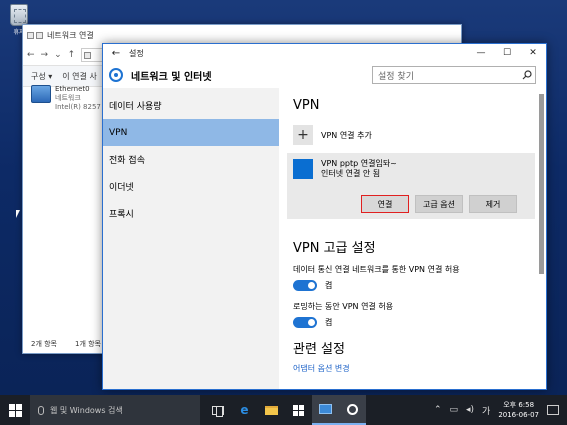 The image size is (567, 425). I want to click on explorer-status-bar: 2개 항목 1개 항목 선, so click(70, 344).